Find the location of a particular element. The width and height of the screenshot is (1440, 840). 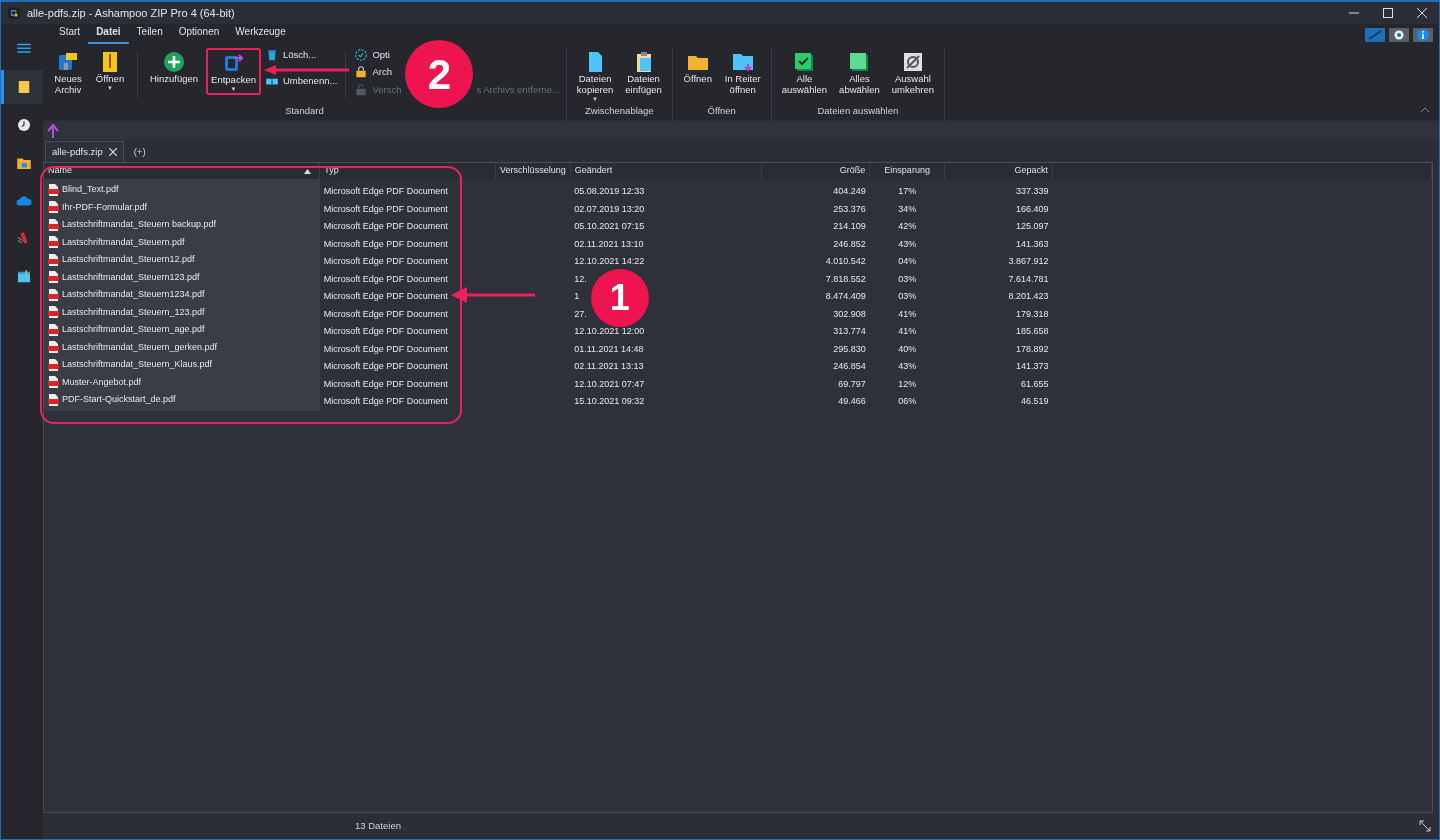

ribbon-button: Alle auswählen is located at coordinates (804, 73).